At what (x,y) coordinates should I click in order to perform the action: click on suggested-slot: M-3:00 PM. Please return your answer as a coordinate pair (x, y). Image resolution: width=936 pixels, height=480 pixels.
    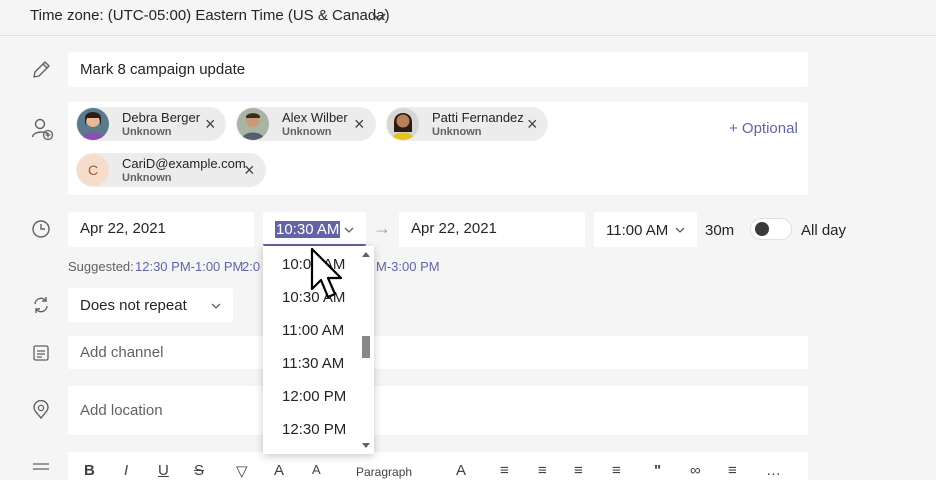
    Looking at the image, I should click on (408, 266).